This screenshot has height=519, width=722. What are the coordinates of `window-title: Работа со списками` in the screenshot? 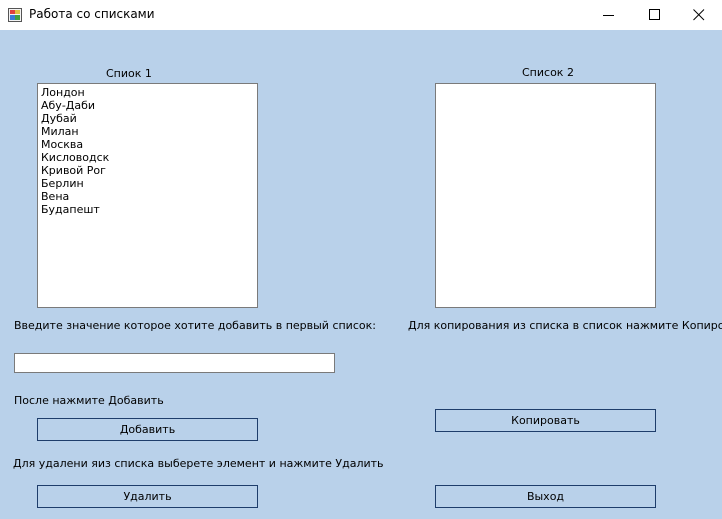 It's located at (92, 14).